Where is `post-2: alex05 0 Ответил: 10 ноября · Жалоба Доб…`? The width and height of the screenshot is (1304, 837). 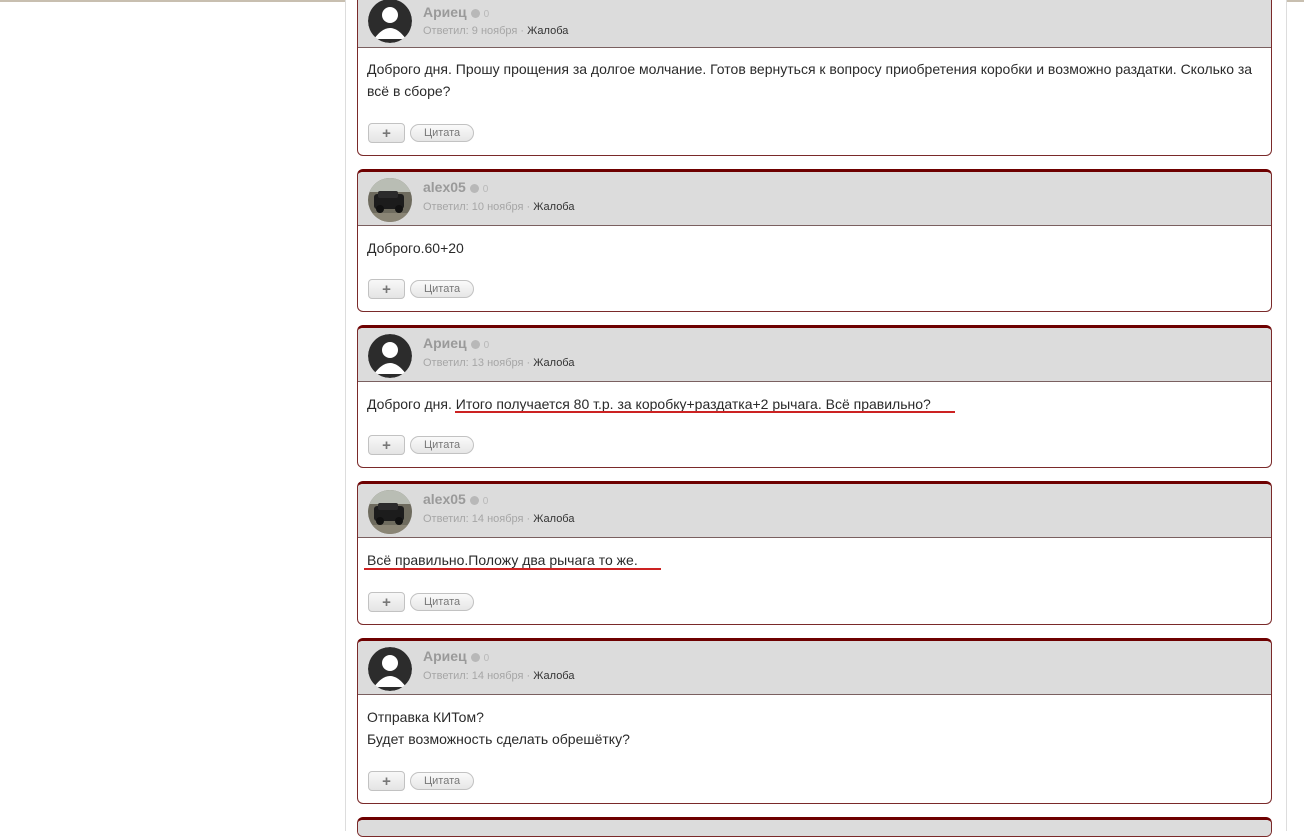
post-2: alex05 0 Ответил: 10 ноября · Жалоба Доб… is located at coordinates (814, 240).